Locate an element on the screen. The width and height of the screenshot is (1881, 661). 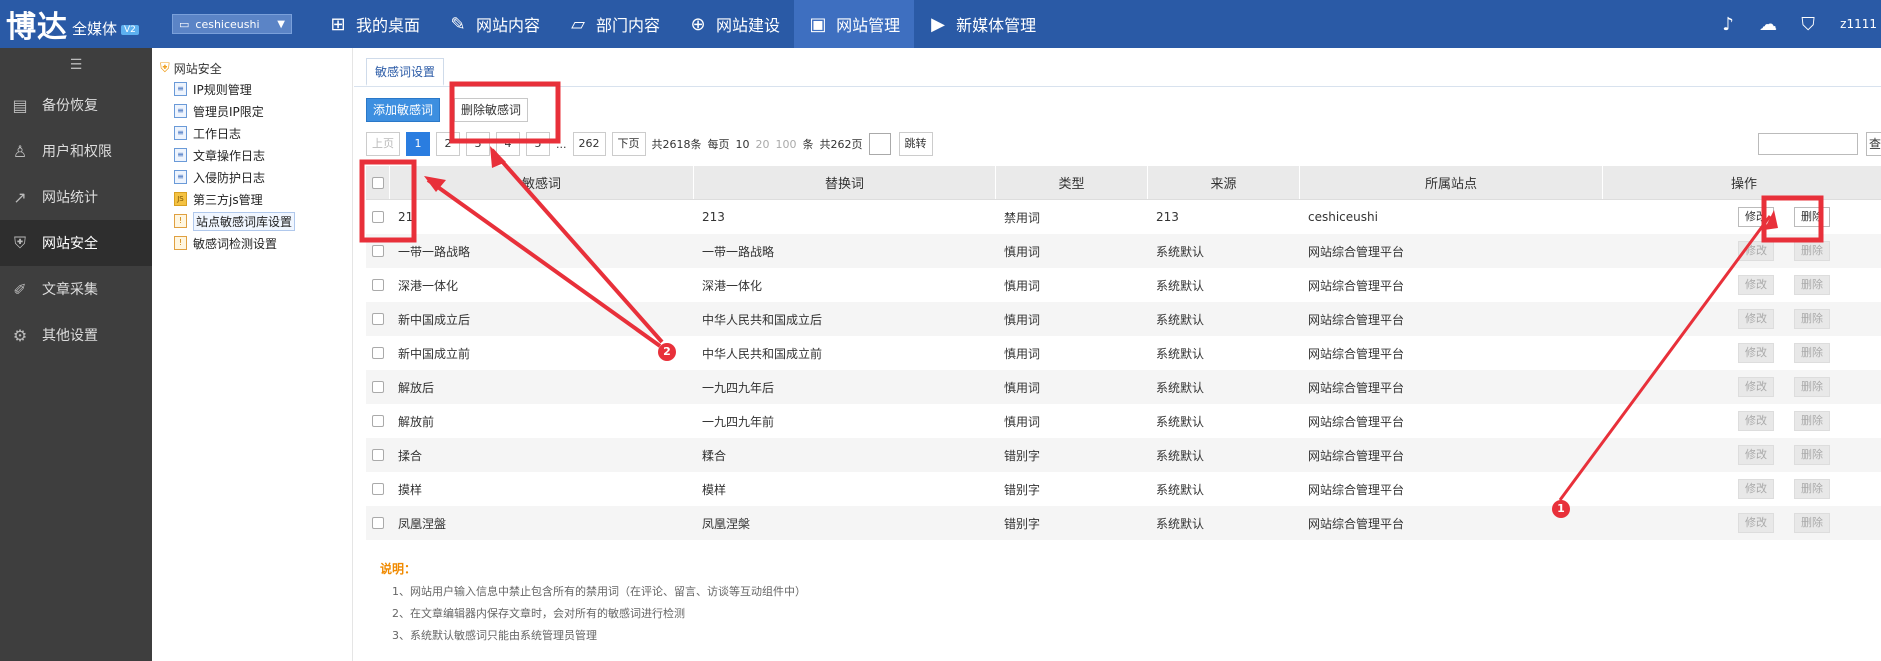
collapse-menu-icon: ☰ is located at coordinates (76, 65).